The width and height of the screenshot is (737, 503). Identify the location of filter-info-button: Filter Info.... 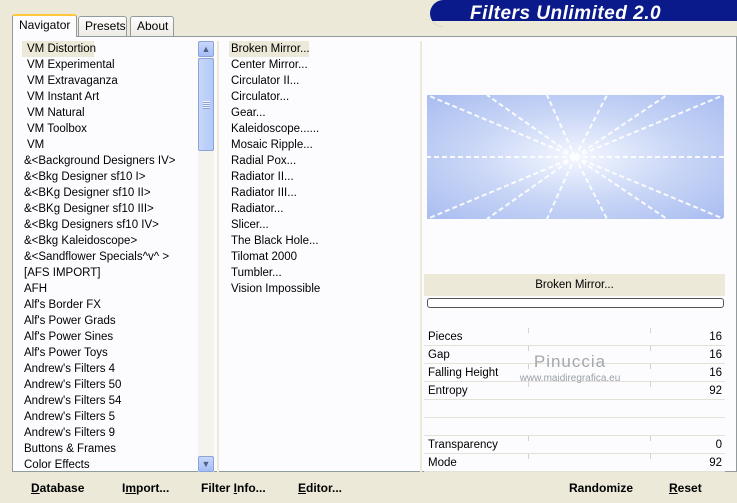
(233, 488).